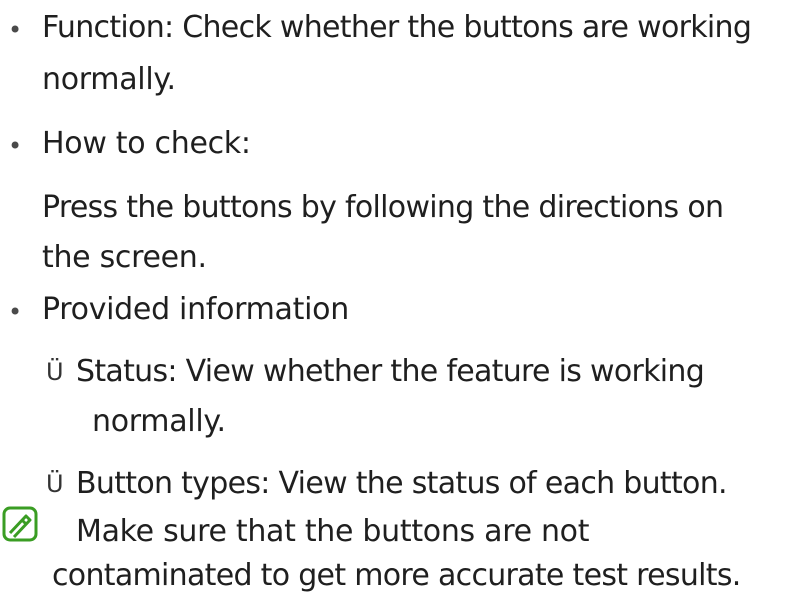 The image size is (798, 598). I want to click on how-to-check-line-2: the screen., so click(124, 257).